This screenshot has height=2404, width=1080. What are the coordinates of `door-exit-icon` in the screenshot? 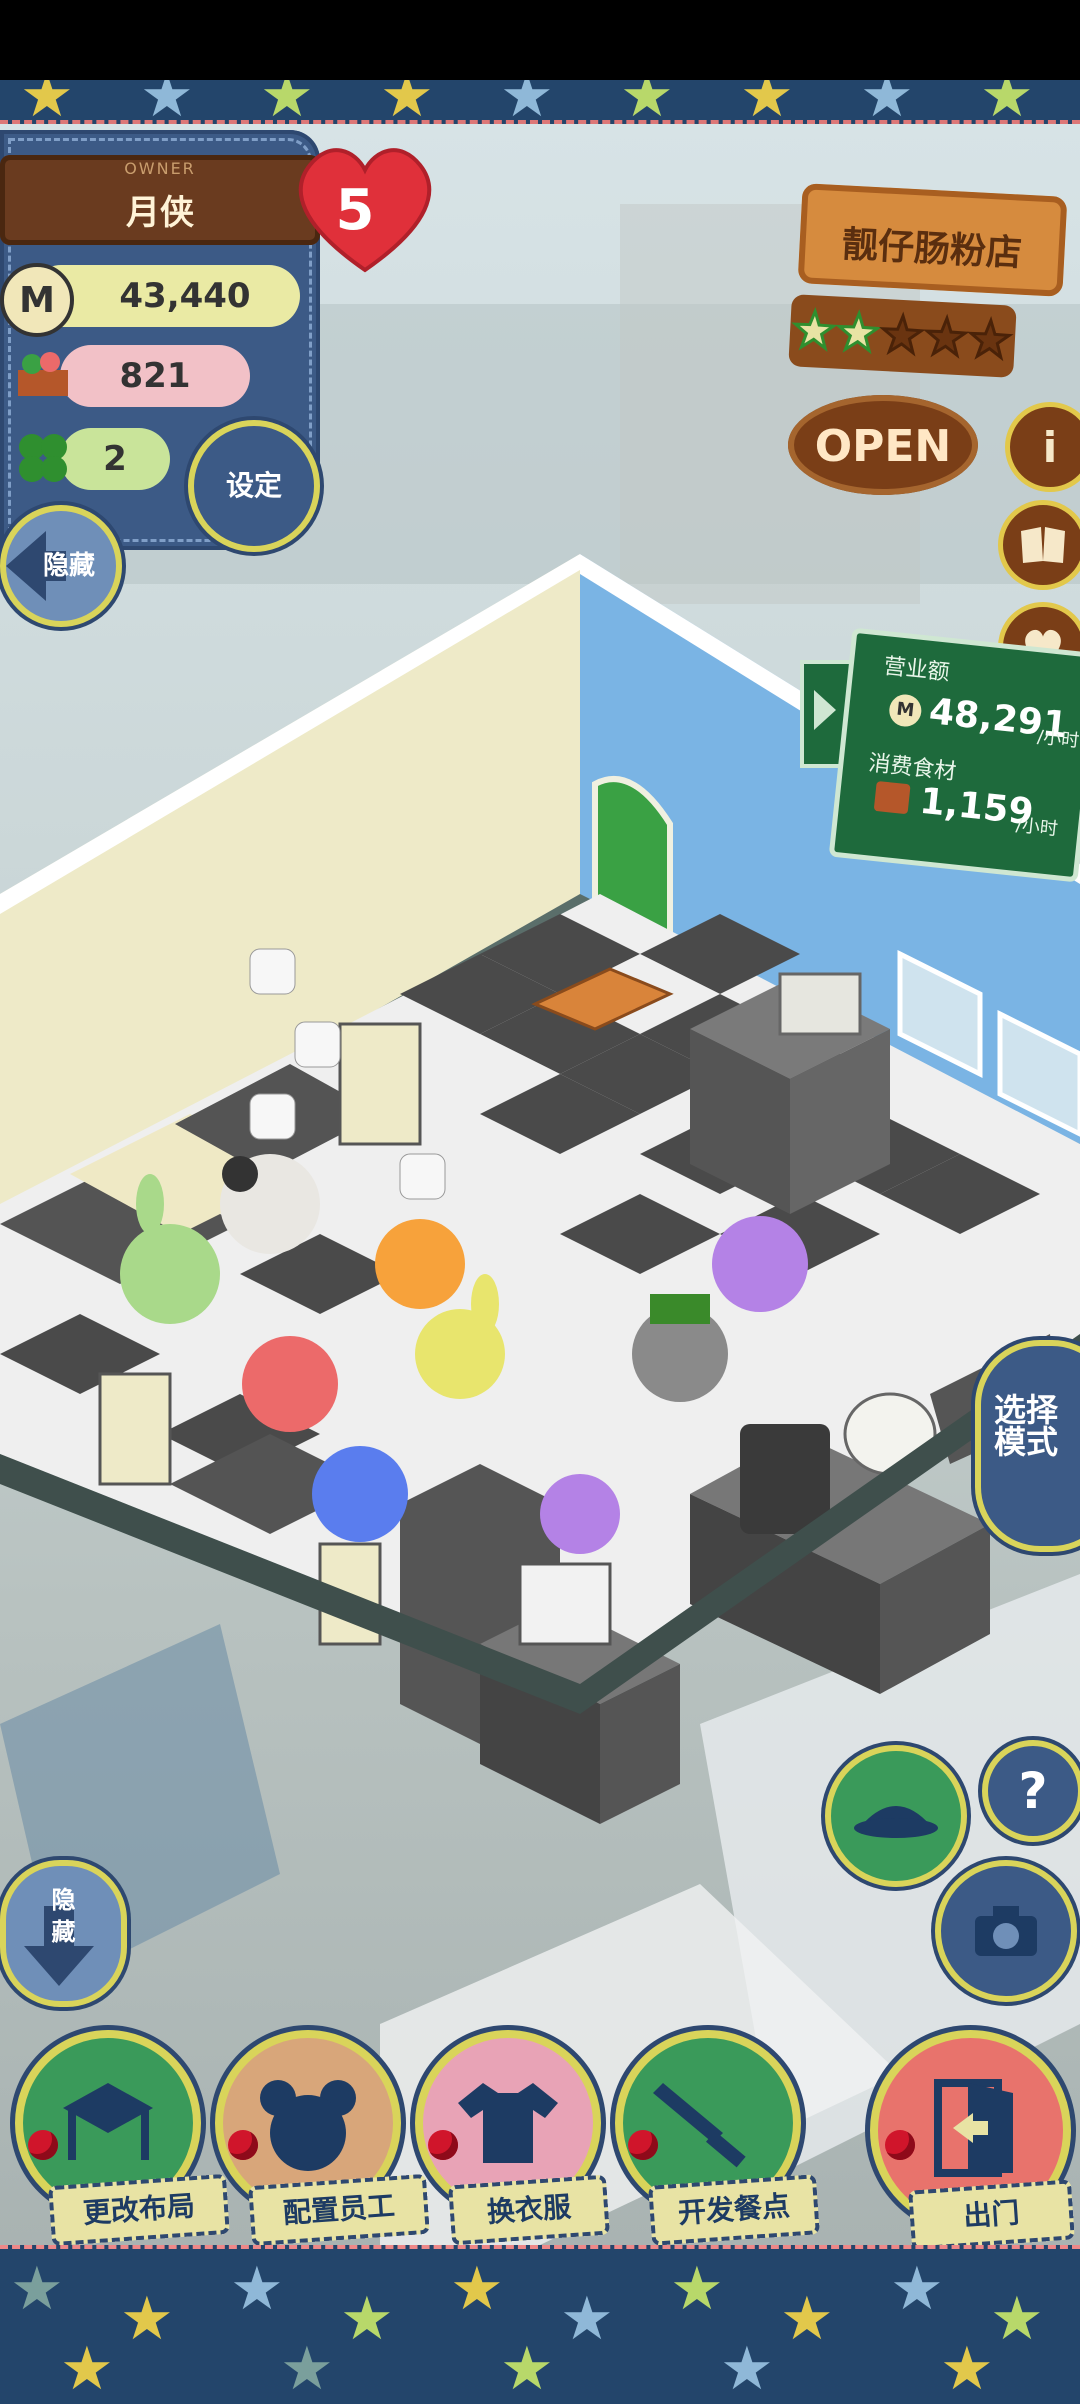 It's located at (973, 2128).